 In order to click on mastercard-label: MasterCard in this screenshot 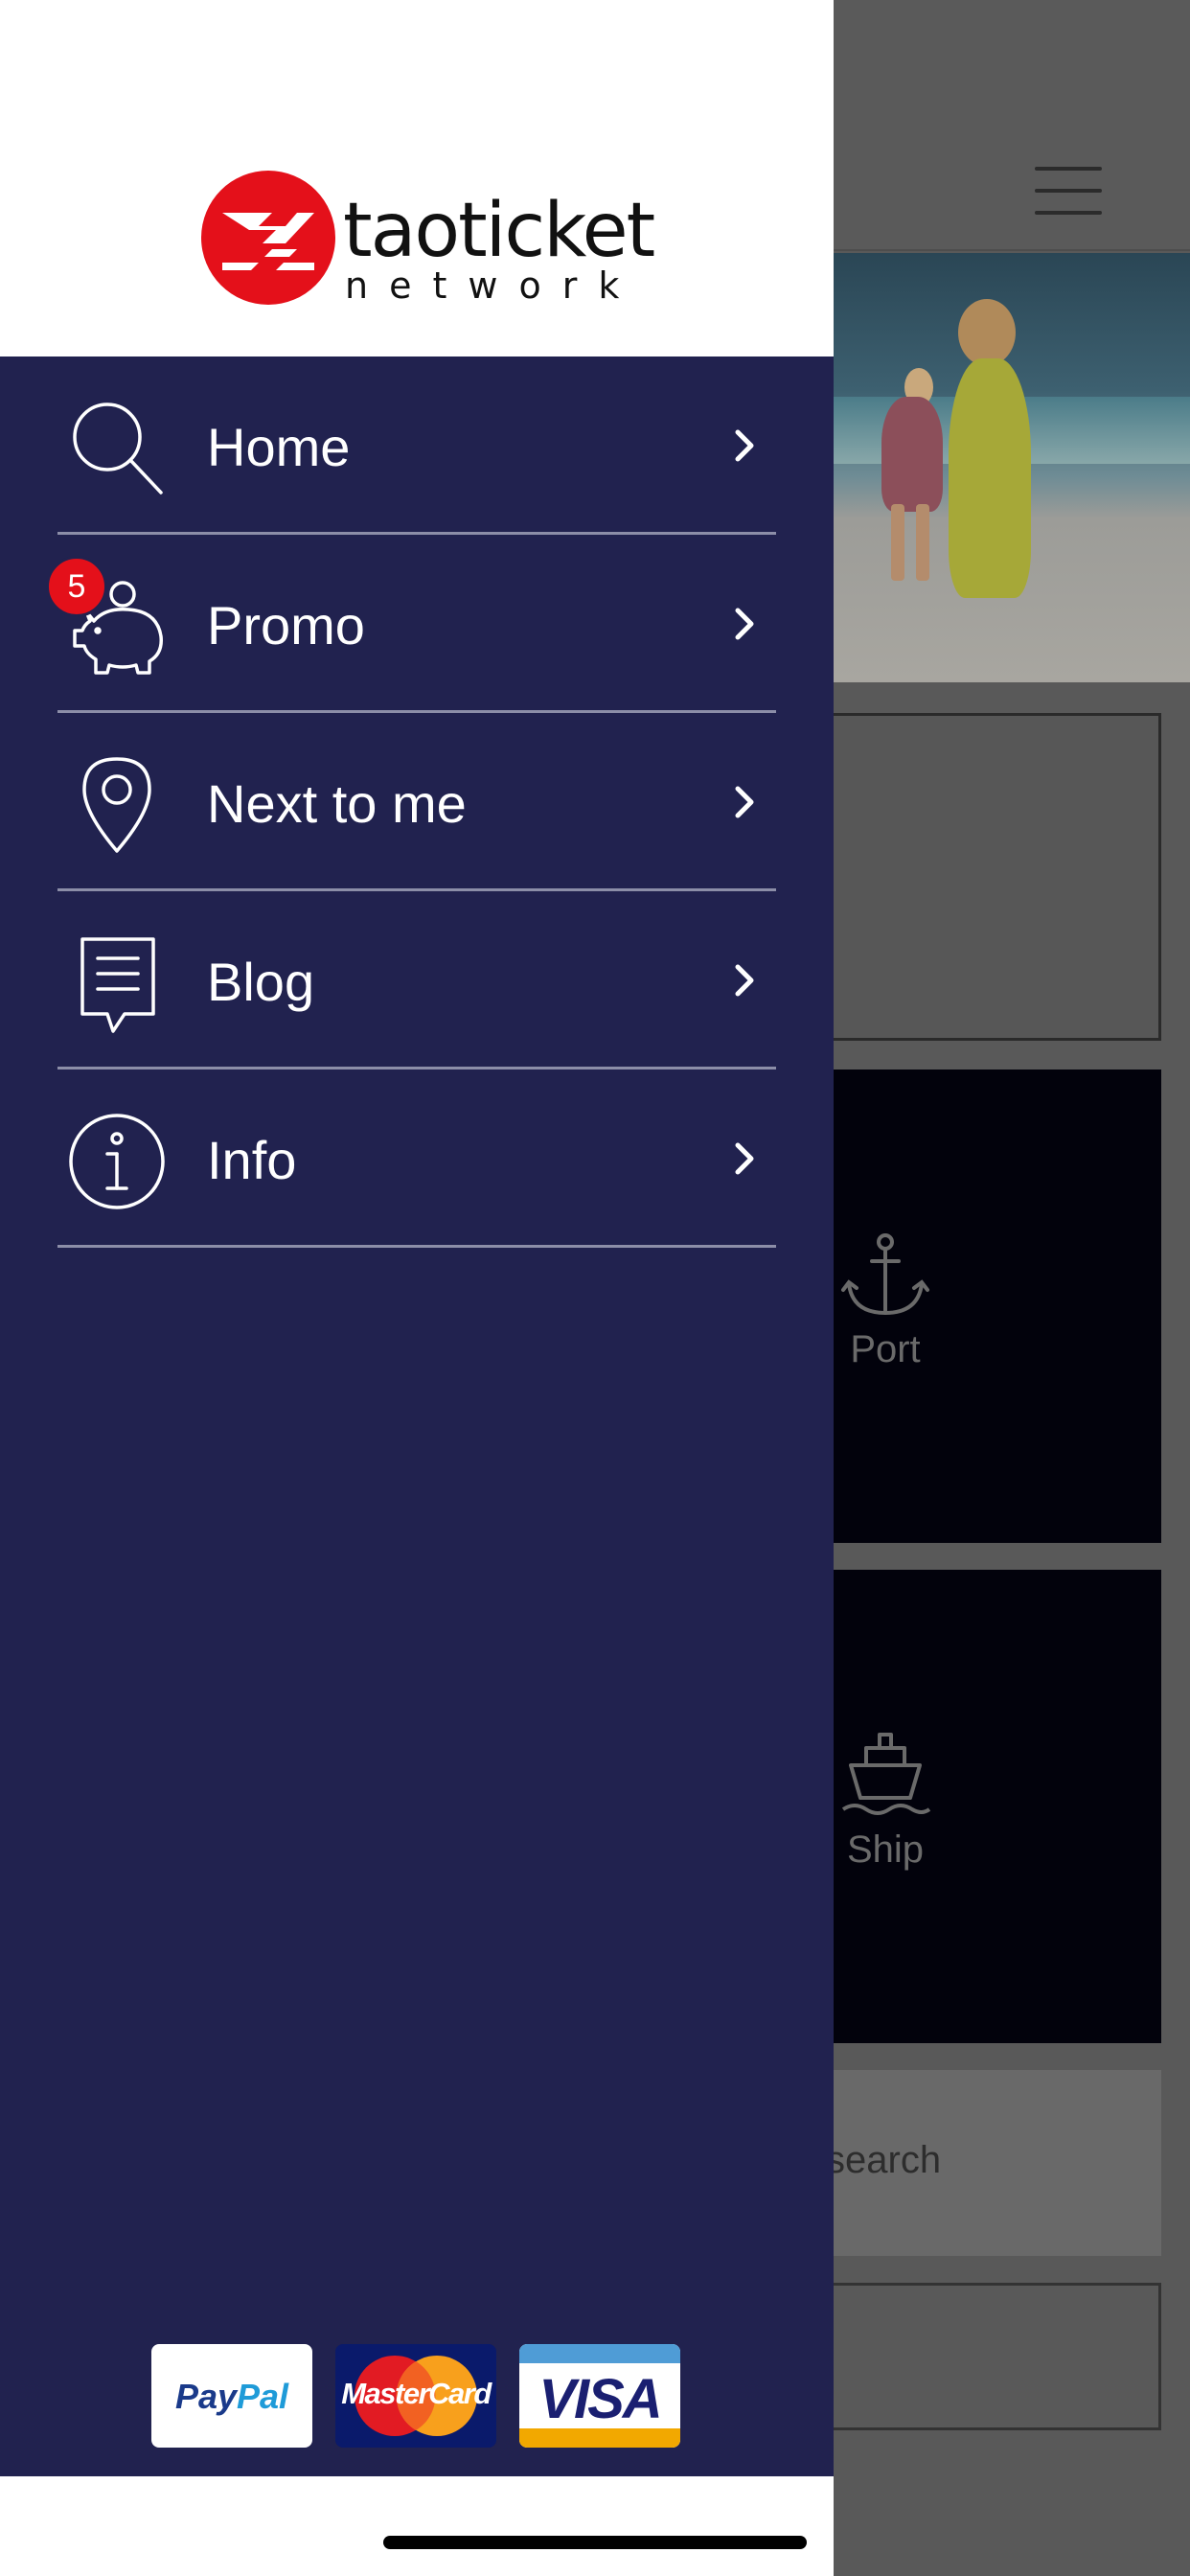, I will do `click(417, 2393)`.